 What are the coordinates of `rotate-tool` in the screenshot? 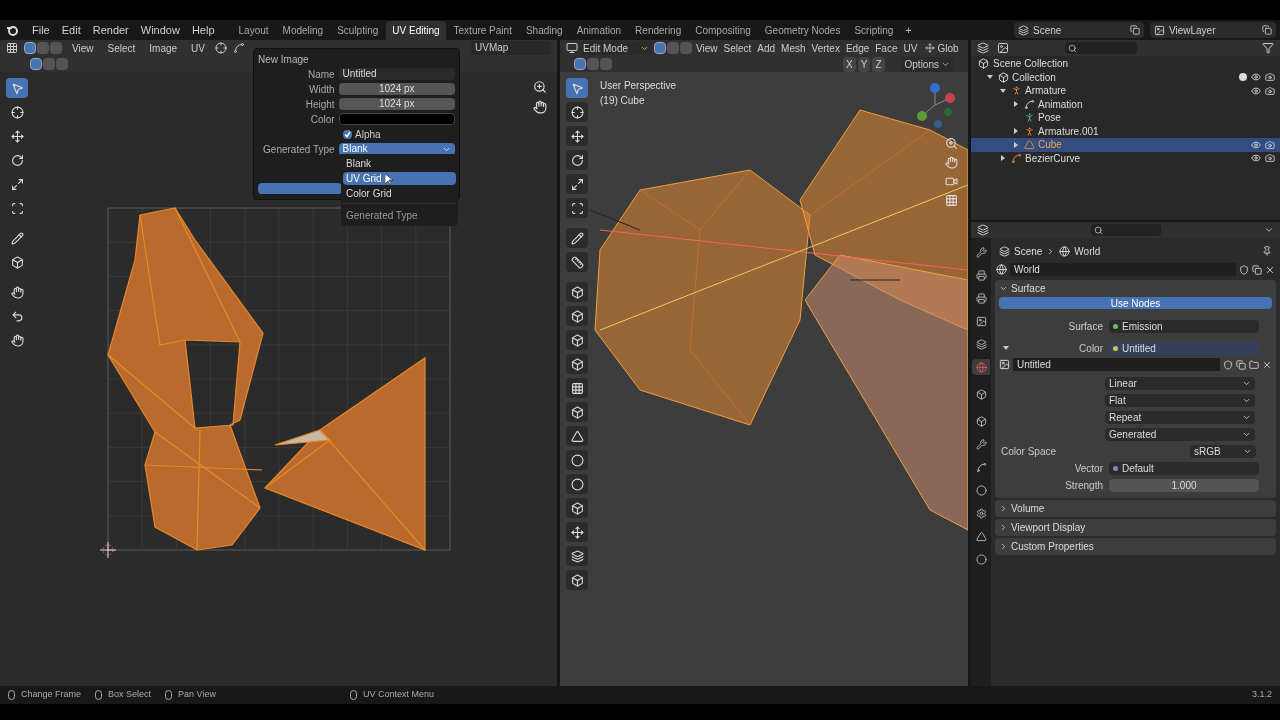 It's located at (577, 160).